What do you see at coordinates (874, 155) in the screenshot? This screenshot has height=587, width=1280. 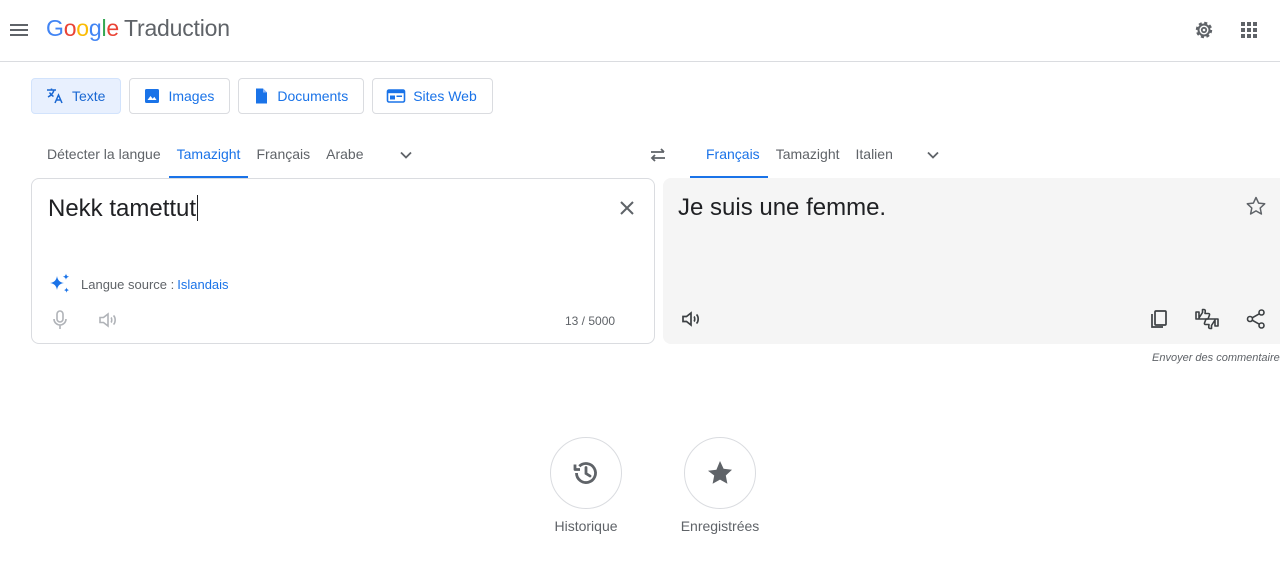 I see `target-lang-italian: Italien` at bounding box center [874, 155].